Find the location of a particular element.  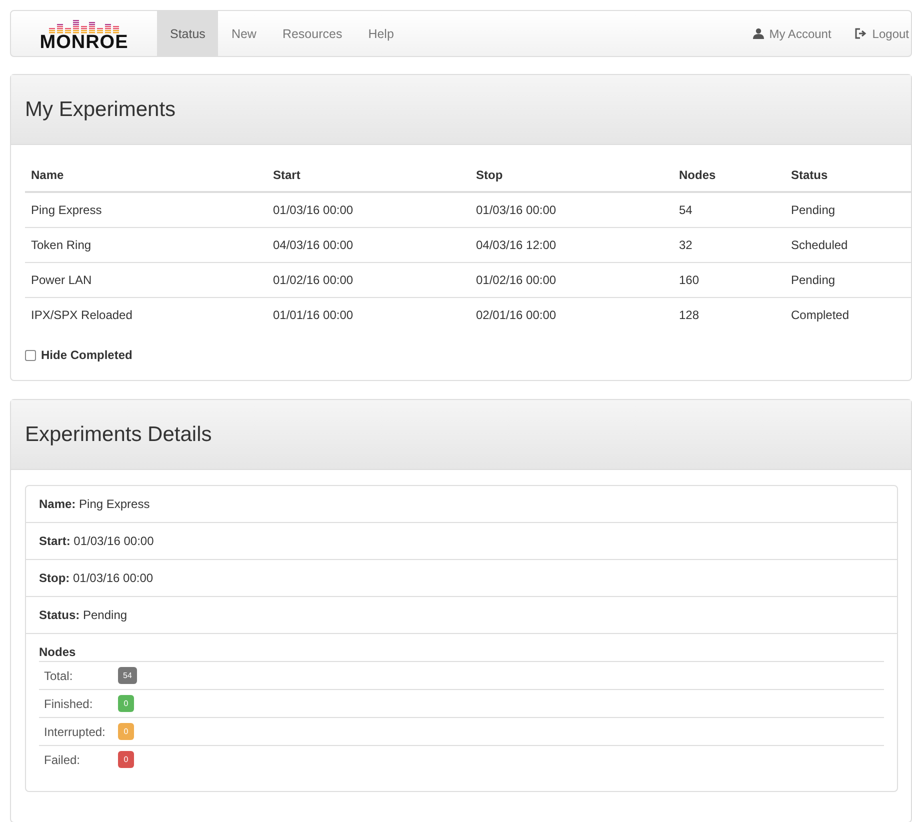

column-header: Stop is located at coordinates (571, 175).